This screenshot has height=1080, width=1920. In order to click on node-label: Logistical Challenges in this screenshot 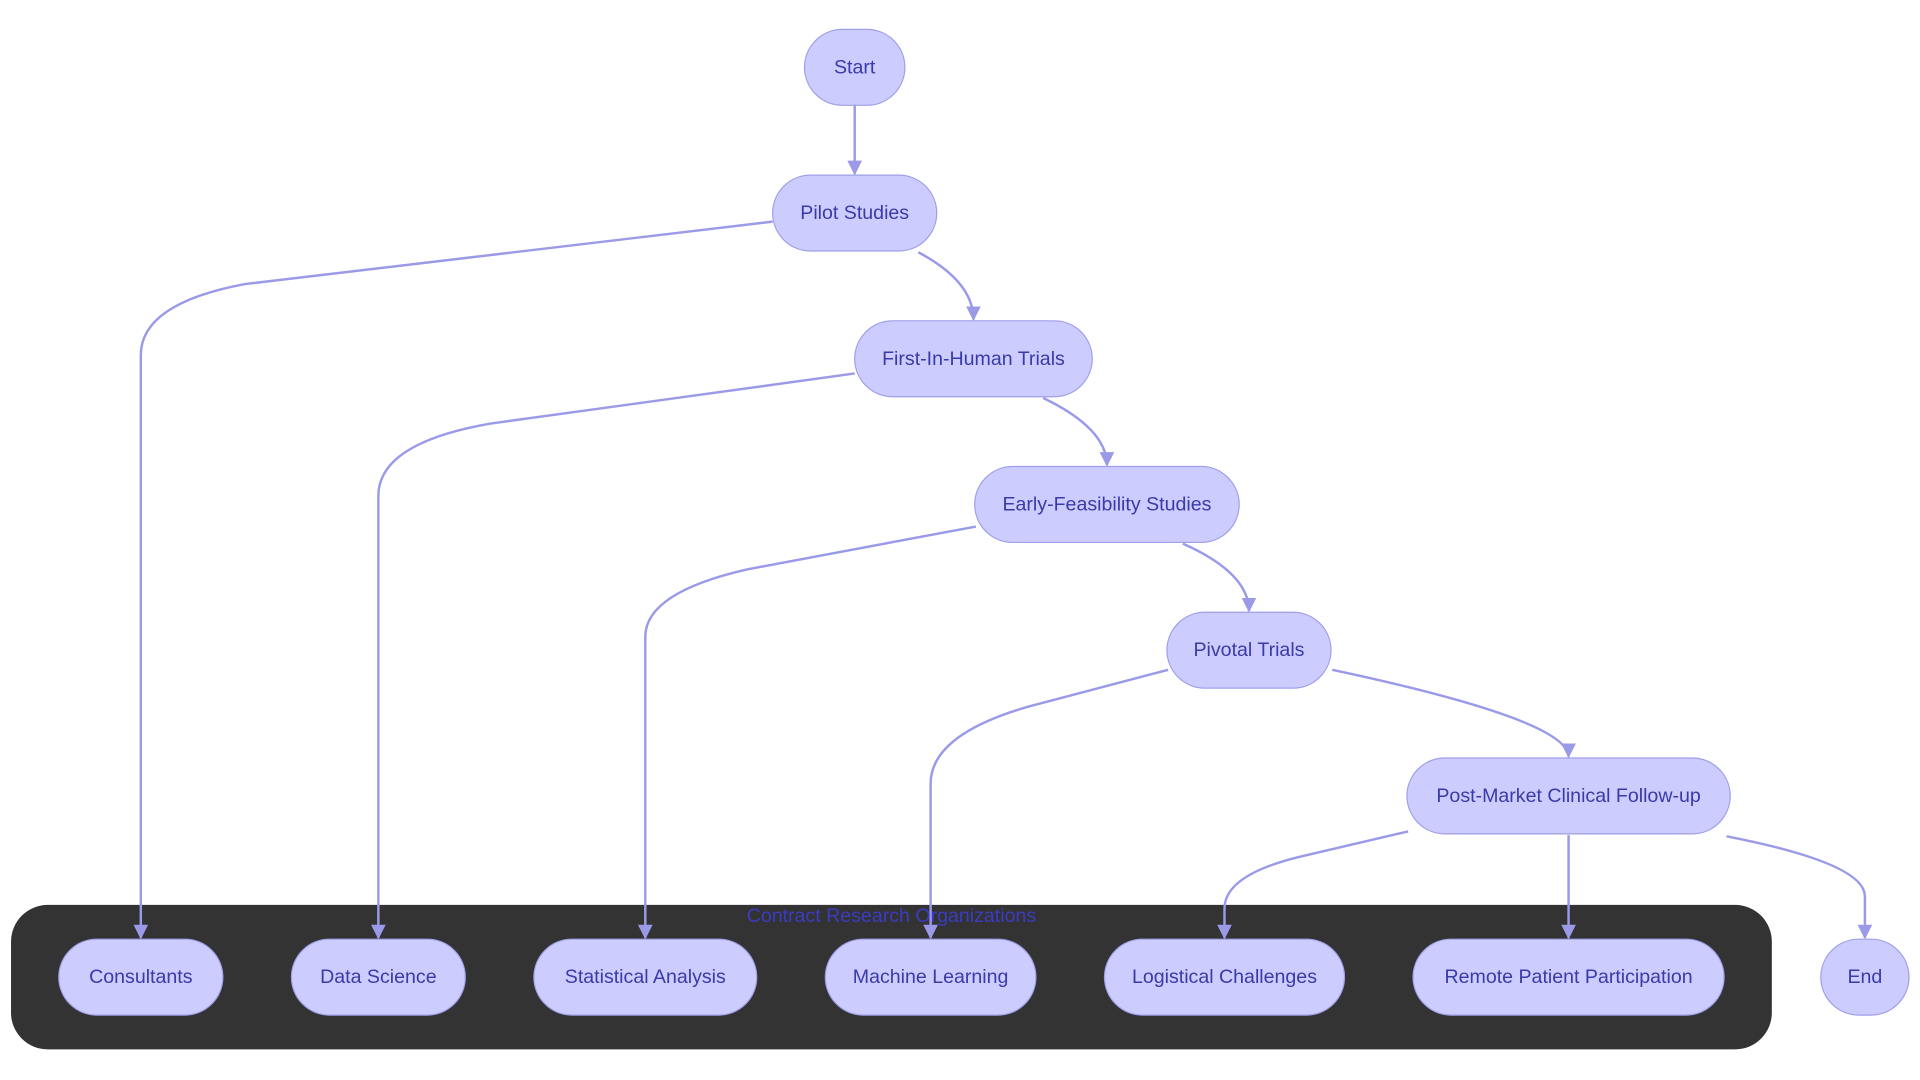, I will do `click(1224, 977)`.